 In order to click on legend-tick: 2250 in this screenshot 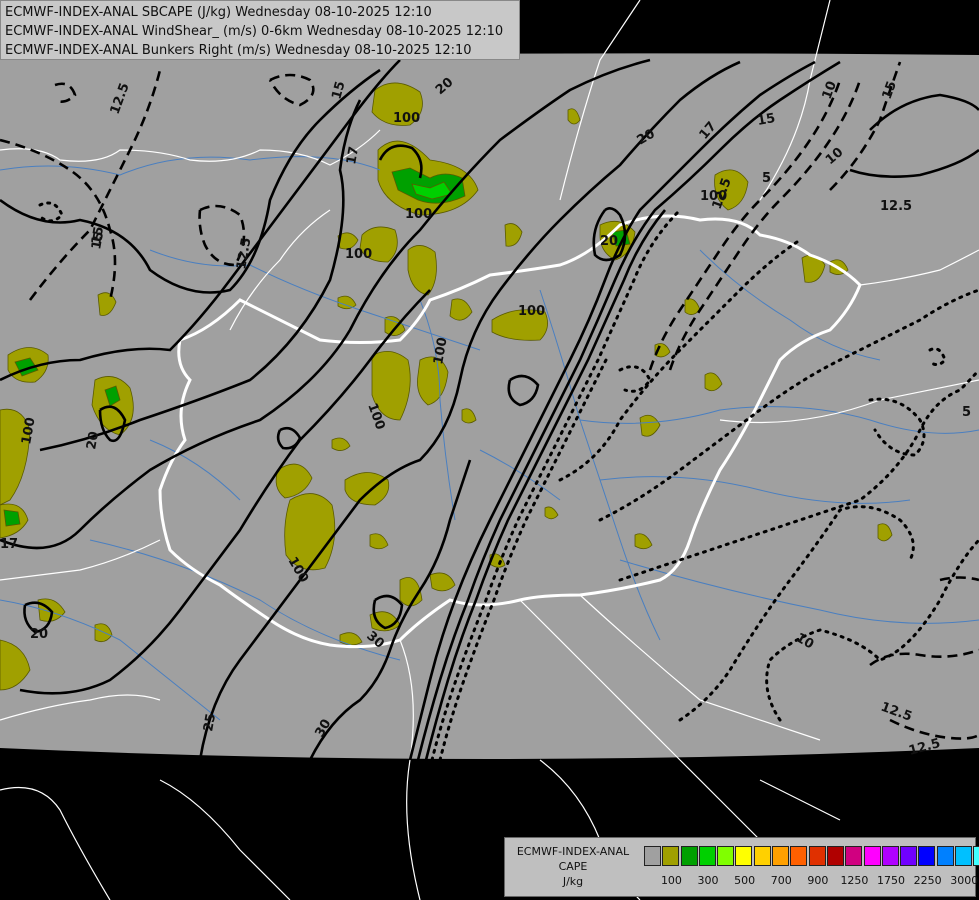, I will do `click(927, 880)`.